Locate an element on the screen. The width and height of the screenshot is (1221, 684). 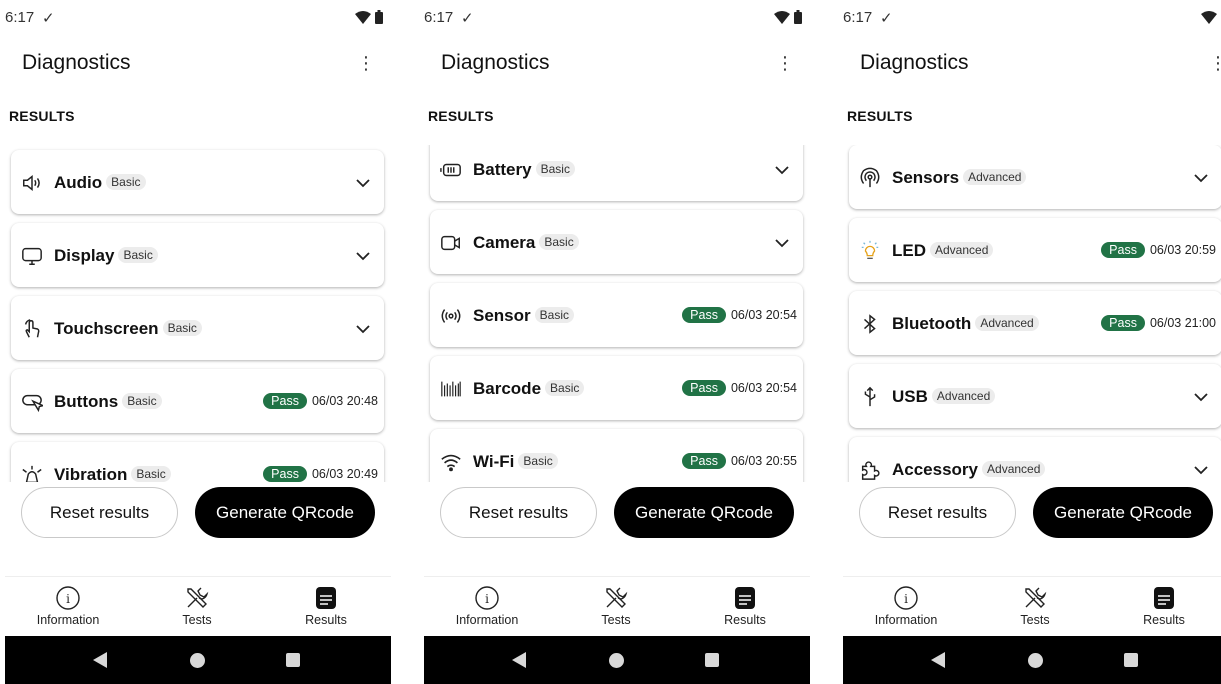
tools-icon is located at coordinates (1036, 597).